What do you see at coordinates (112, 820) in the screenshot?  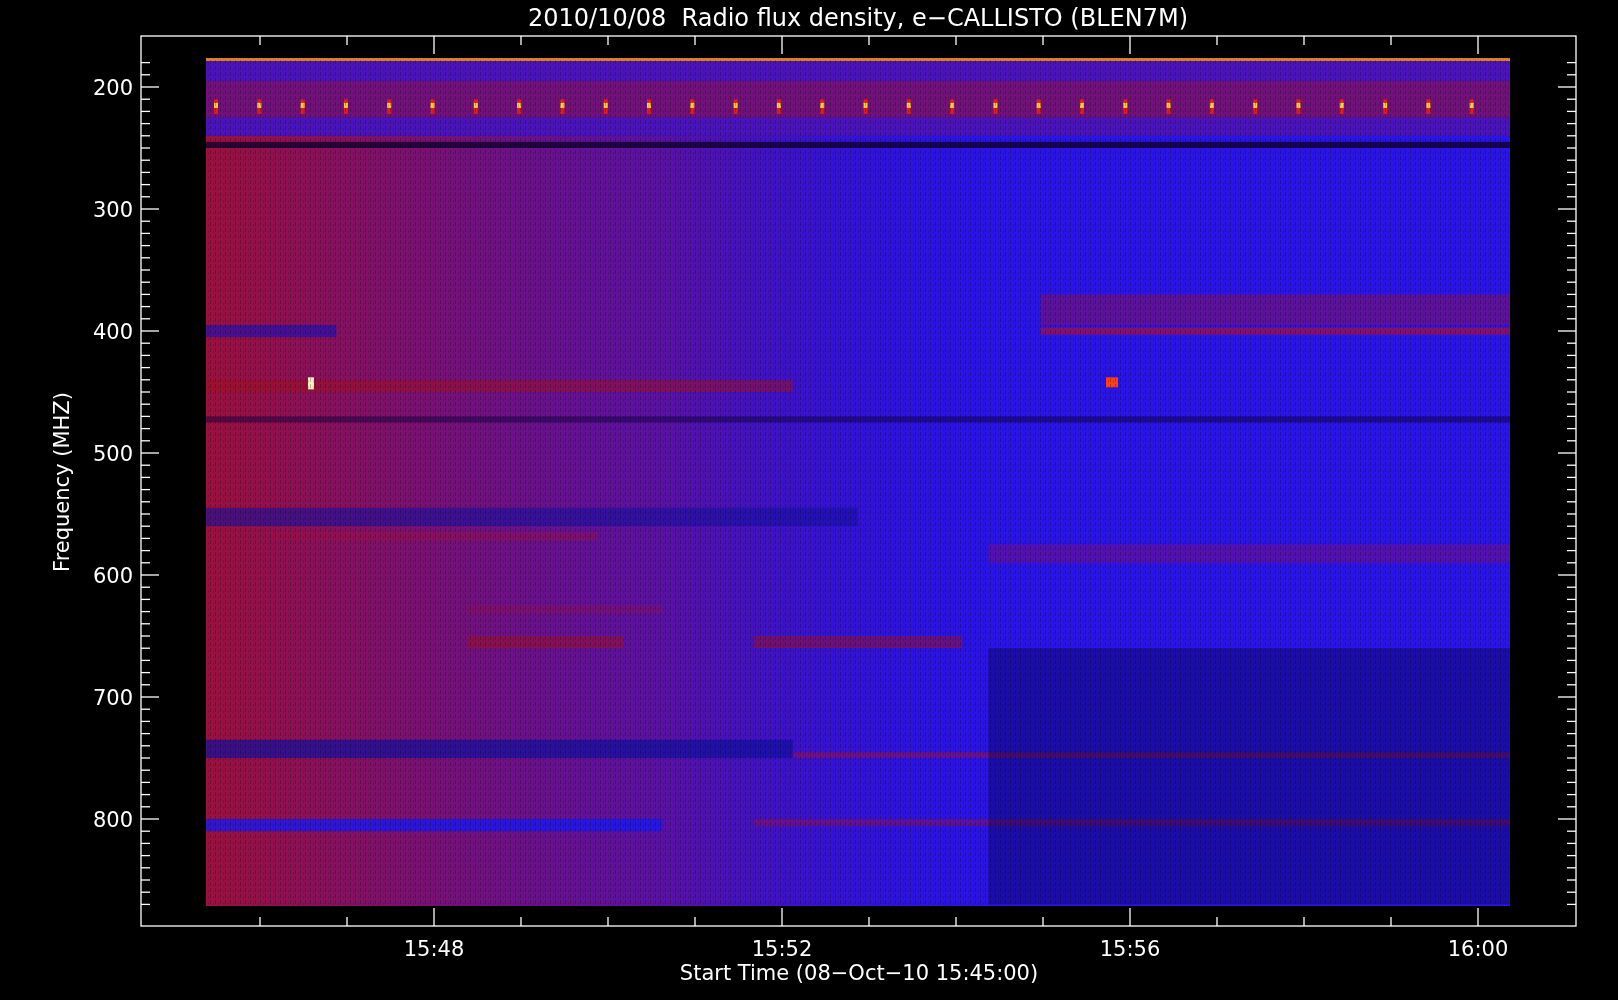 I see `y-tick-label: 800` at bounding box center [112, 820].